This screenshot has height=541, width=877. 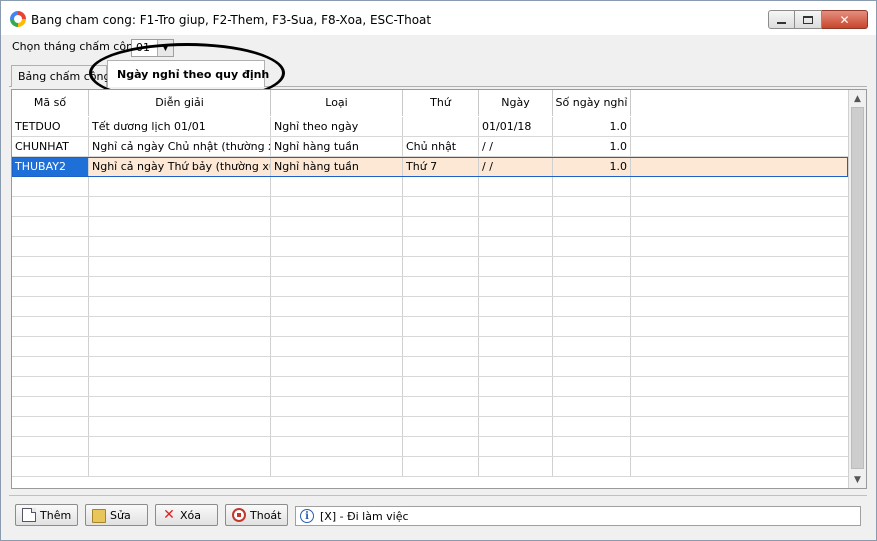 I want to click on scroll-down-icon: ▼, so click(x=857, y=479).